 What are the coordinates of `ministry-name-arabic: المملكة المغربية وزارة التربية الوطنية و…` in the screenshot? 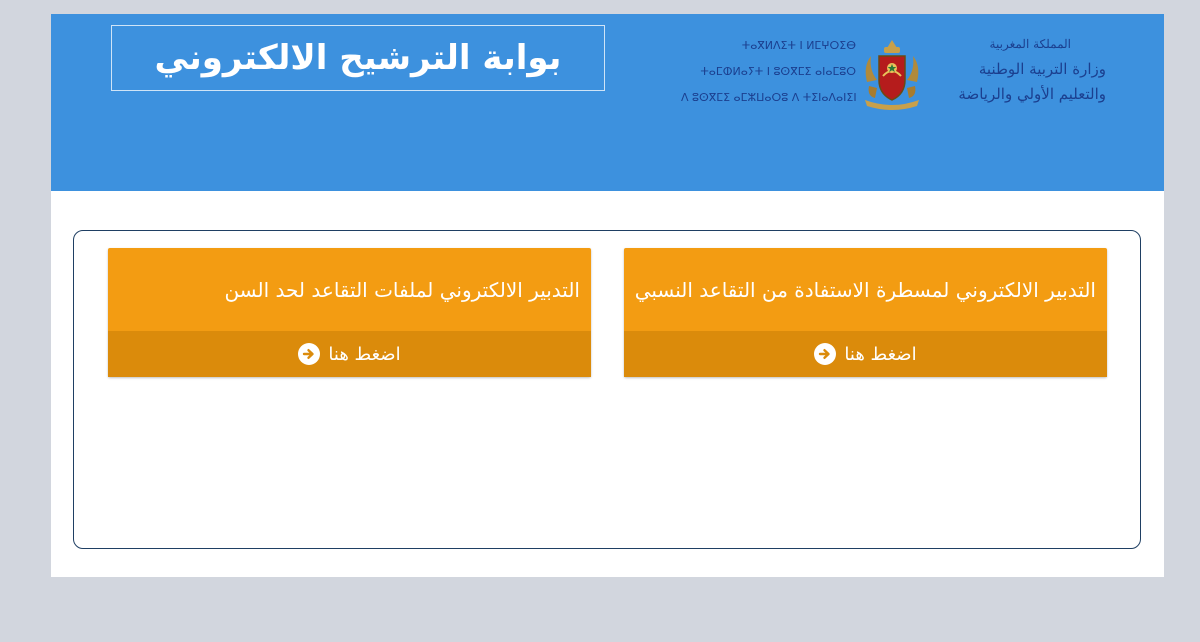 It's located at (1016, 69).